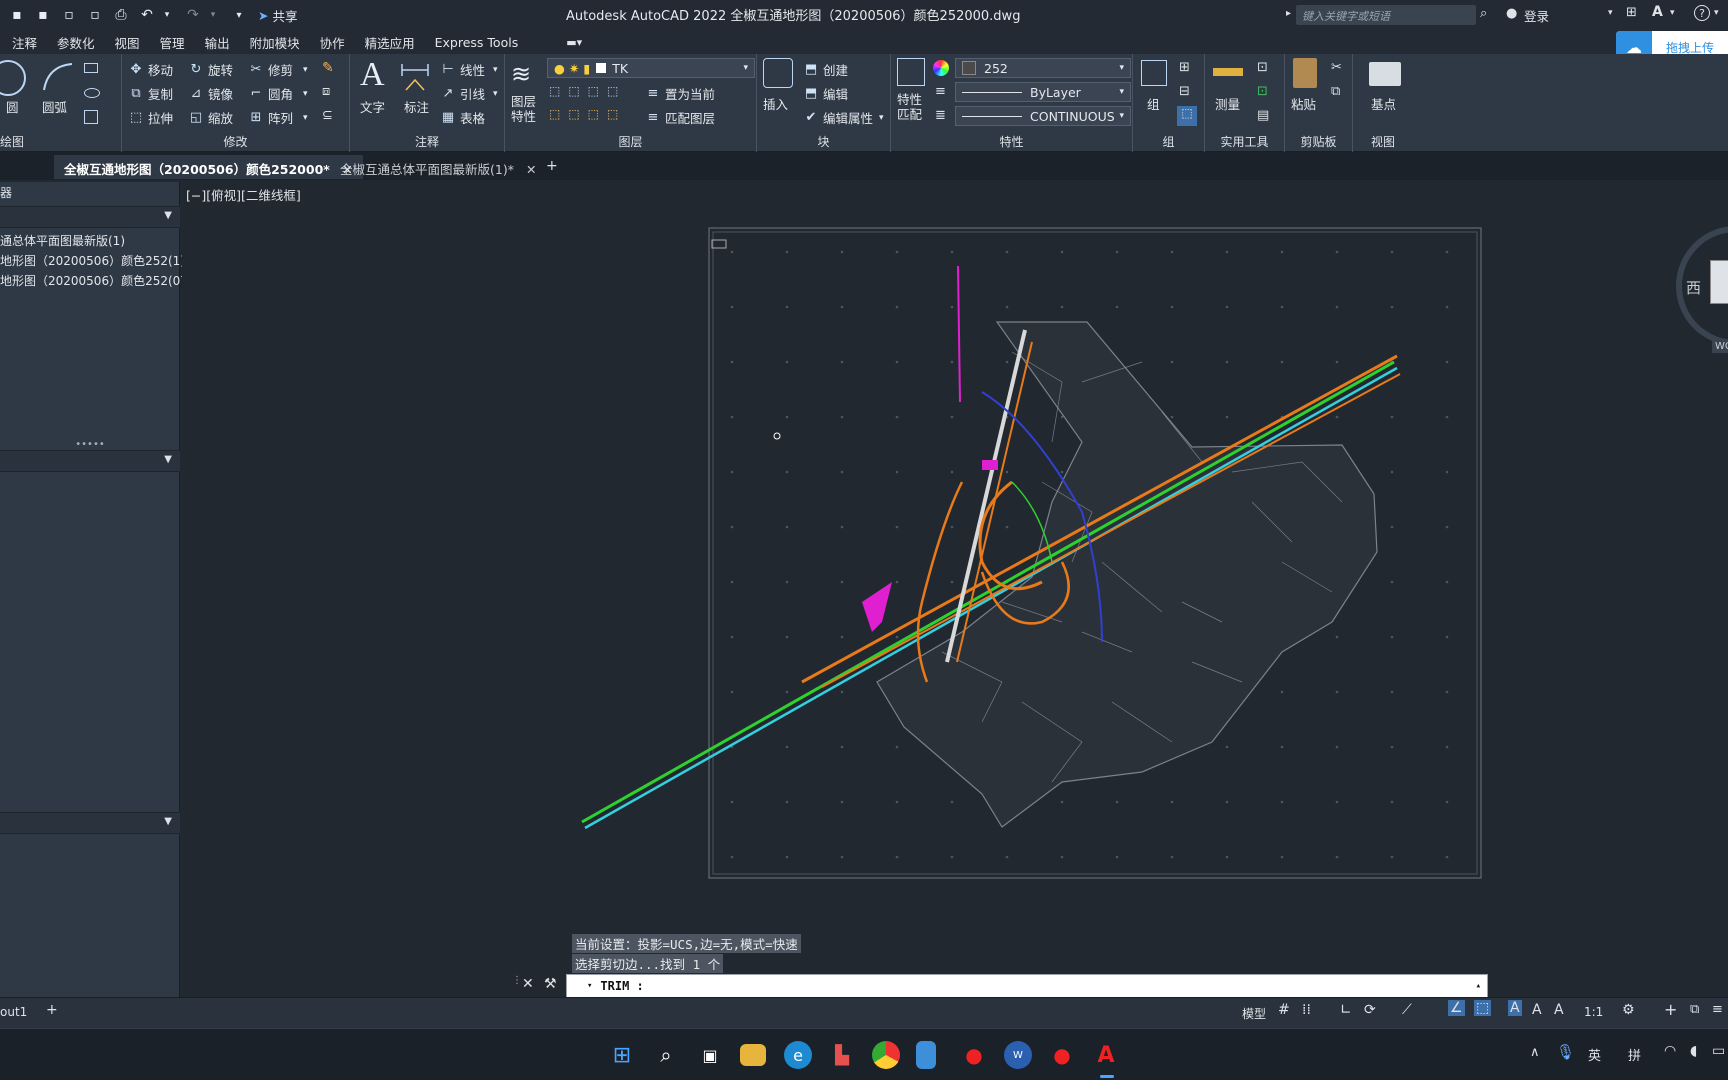 The image size is (1728, 1080). What do you see at coordinates (1693, 287) in the screenshot?
I see `compass-west-label: 西` at bounding box center [1693, 287].